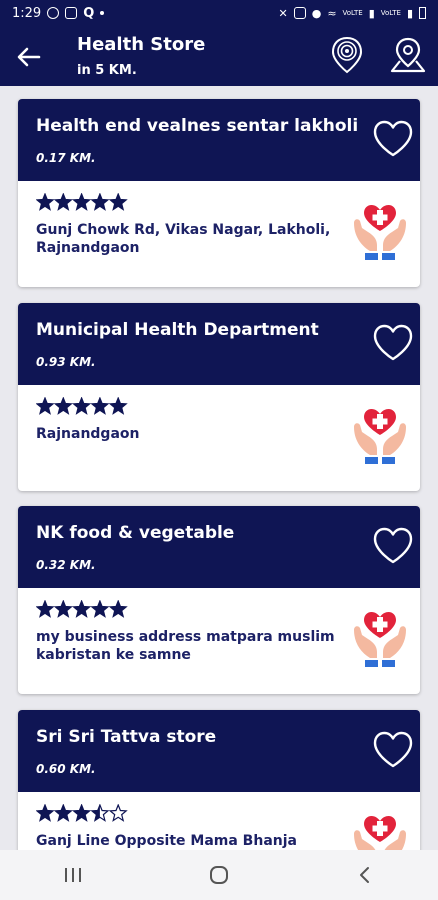  Describe the element at coordinates (409, 13) in the screenshot. I see `signal2-icon: ▮` at that location.